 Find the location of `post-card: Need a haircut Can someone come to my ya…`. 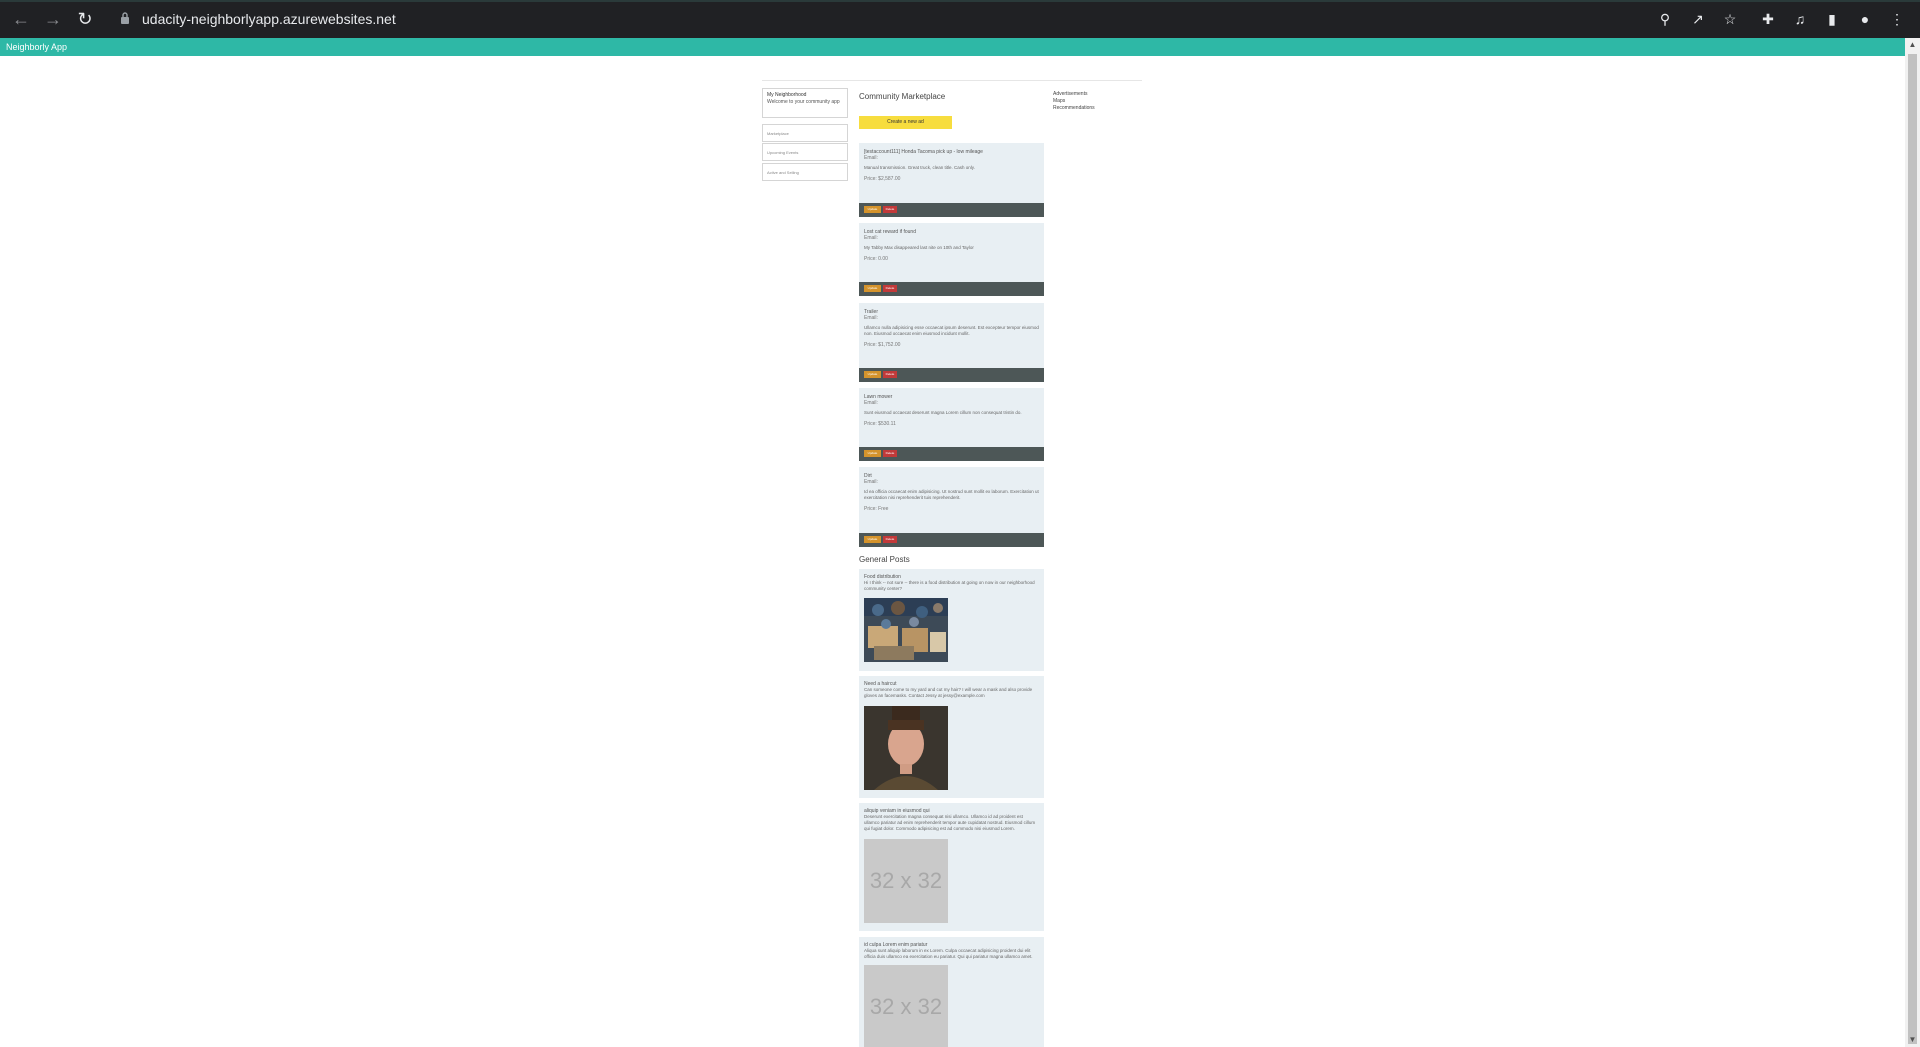

post-card: Need a haircut Can someone come to my ya… is located at coordinates (951, 737).